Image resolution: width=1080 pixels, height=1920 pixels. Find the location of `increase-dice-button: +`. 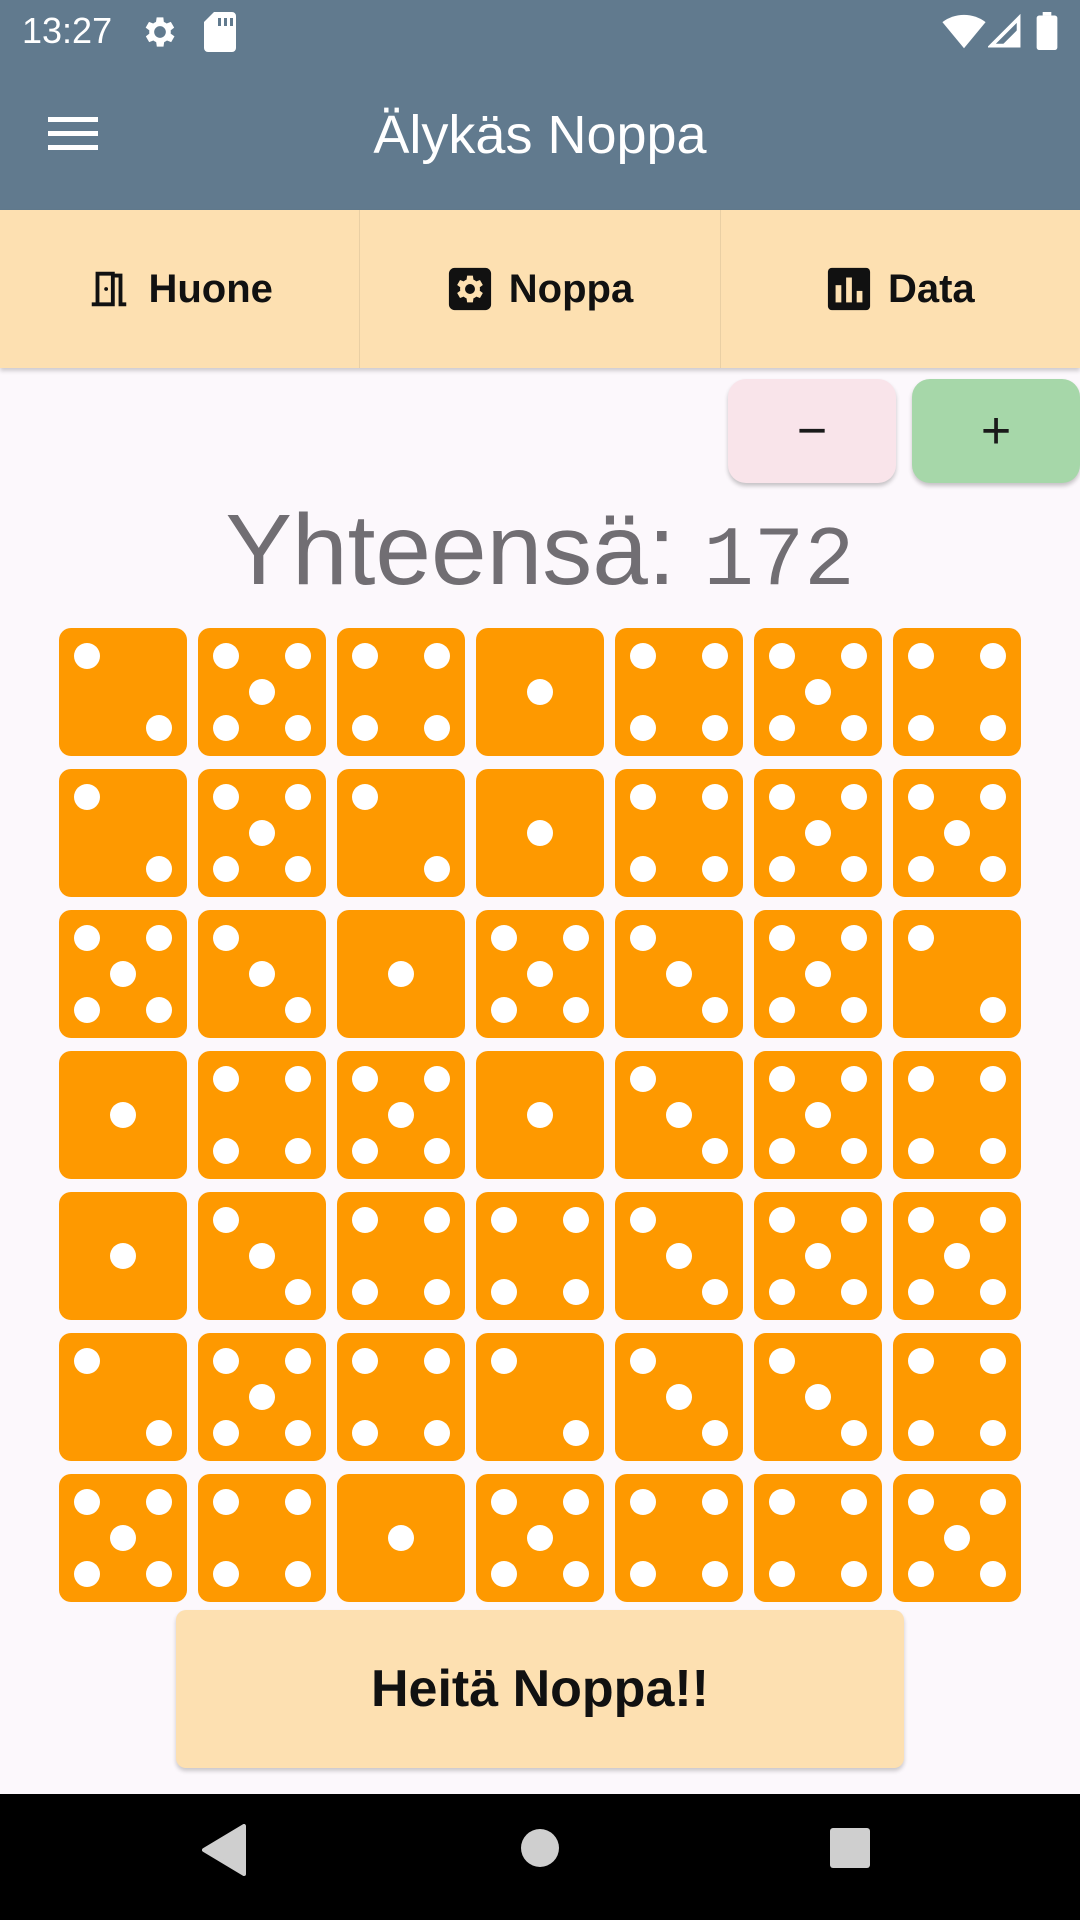

increase-dice-button: + is located at coordinates (996, 431).